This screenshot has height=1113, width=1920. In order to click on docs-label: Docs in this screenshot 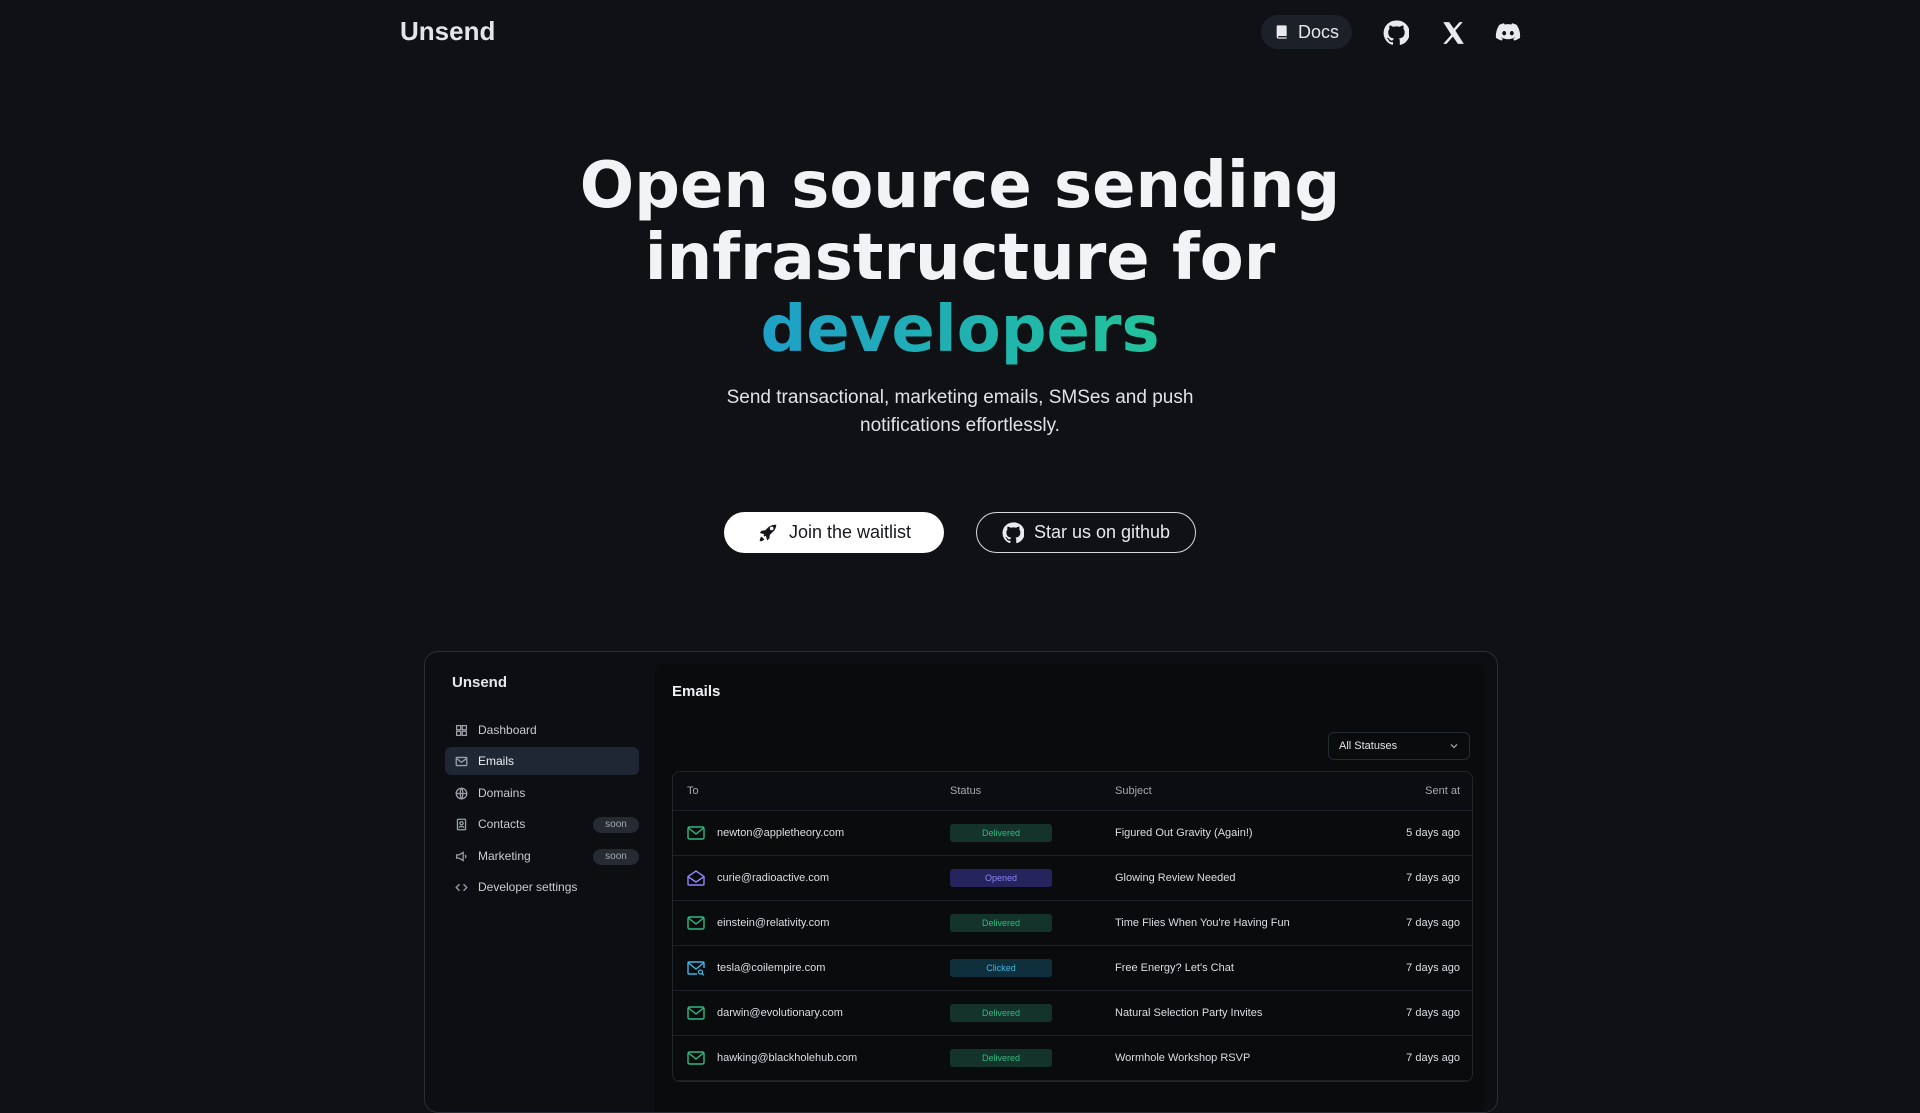, I will do `click(1318, 31)`.